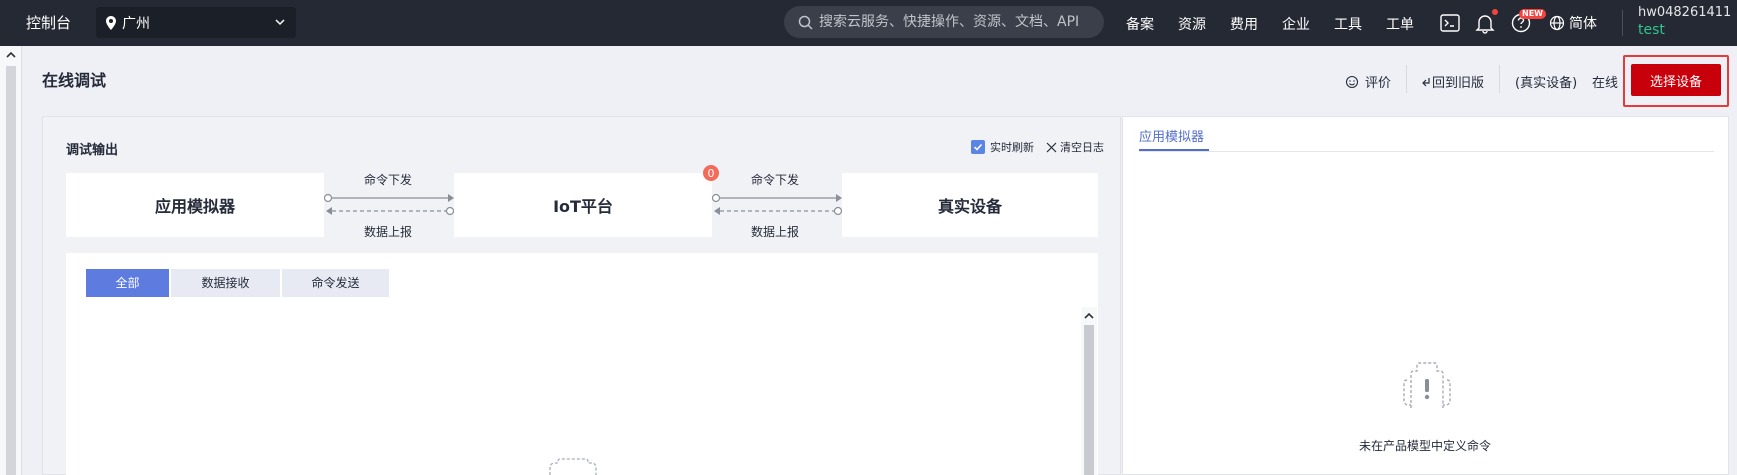 The image size is (1737, 475). What do you see at coordinates (1651, 30) in the screenshot?
I see `subuser-name: test` at bounding box center [1651, 30].